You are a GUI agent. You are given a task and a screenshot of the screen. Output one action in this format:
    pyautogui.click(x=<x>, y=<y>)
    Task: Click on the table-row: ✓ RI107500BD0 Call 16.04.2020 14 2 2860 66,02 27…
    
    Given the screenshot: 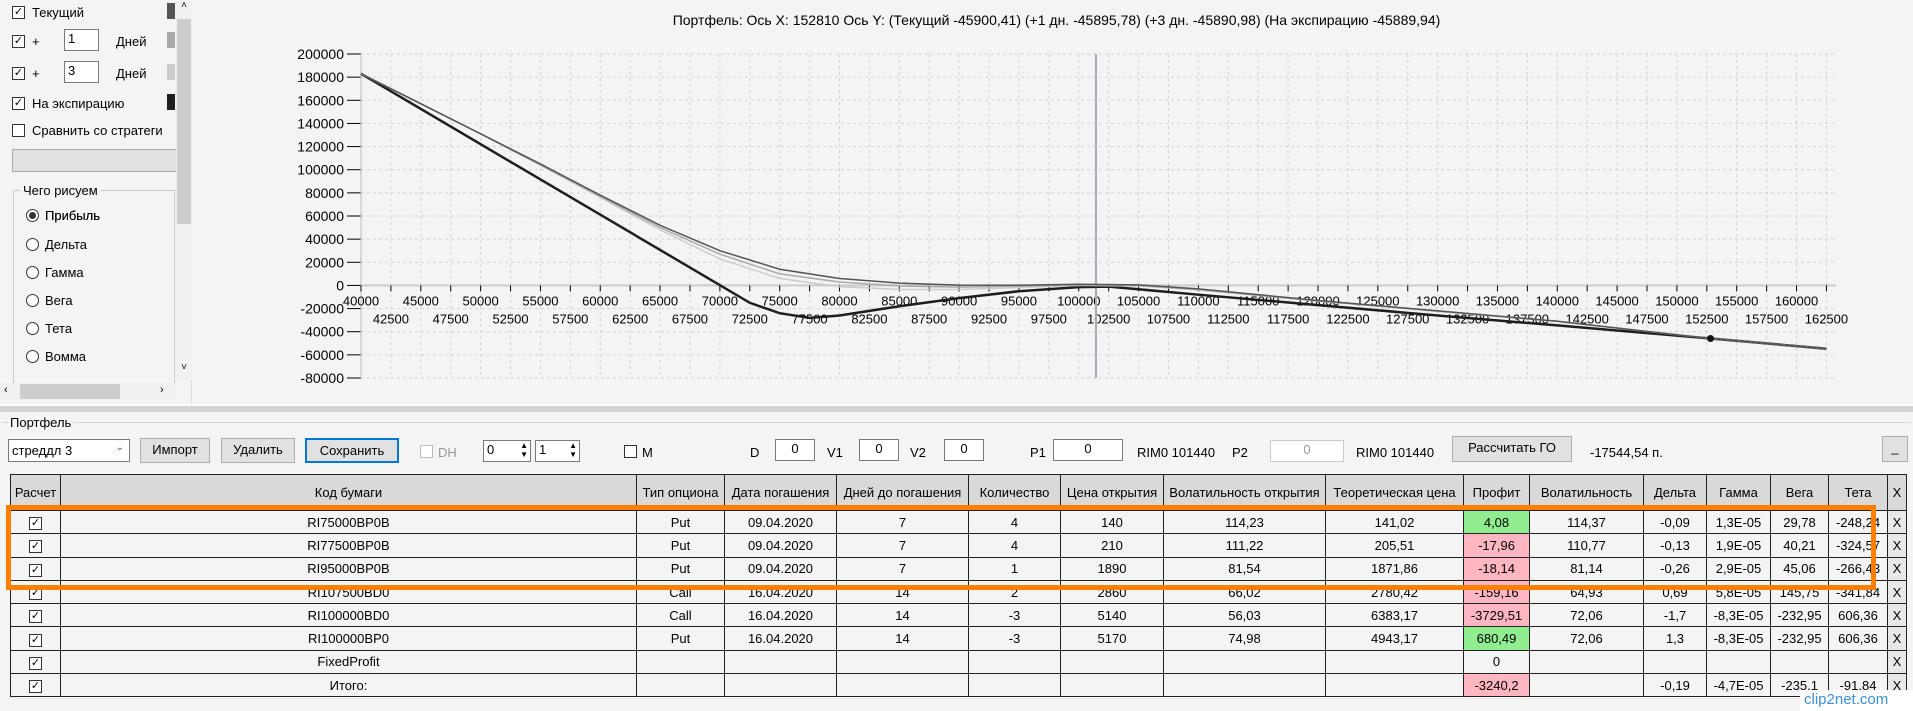 What is the action you would take?
    pyautogui.click(x=958, y=592)
    